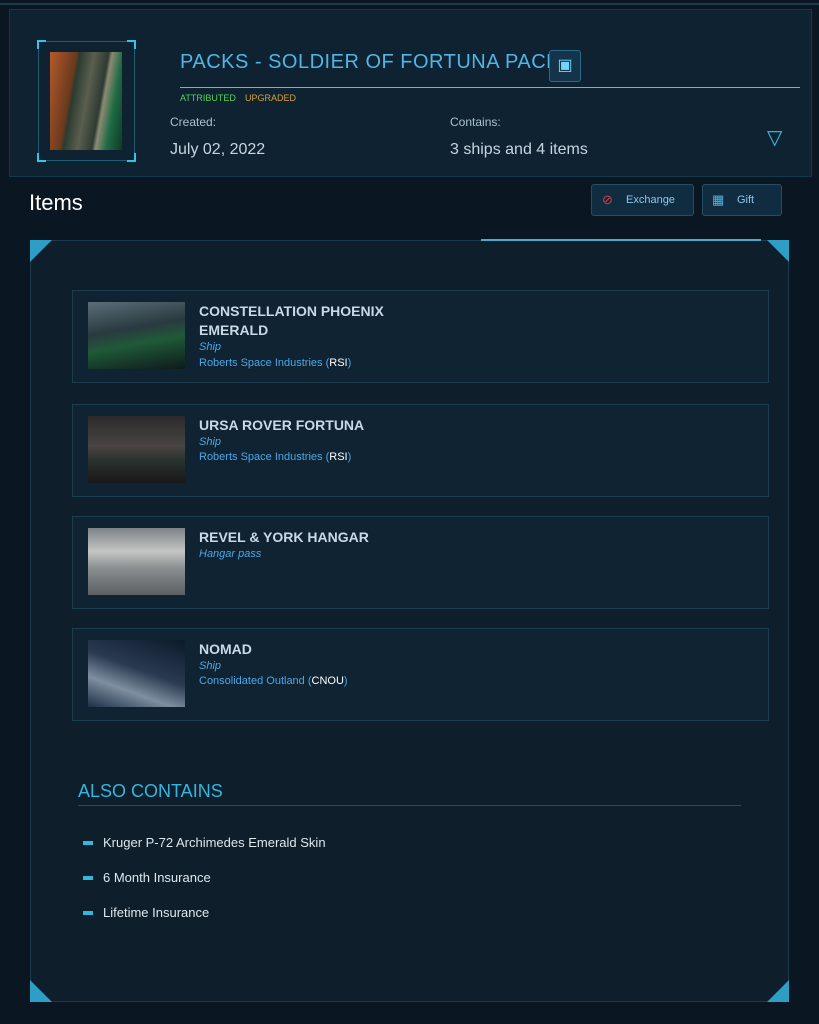 The image size is (819, 1024). Describe the element at coordinates (214, 842) in the screenshot. I see `also-contains-item: Kruger P-72 Archimedes Emerald Skin` at that location.